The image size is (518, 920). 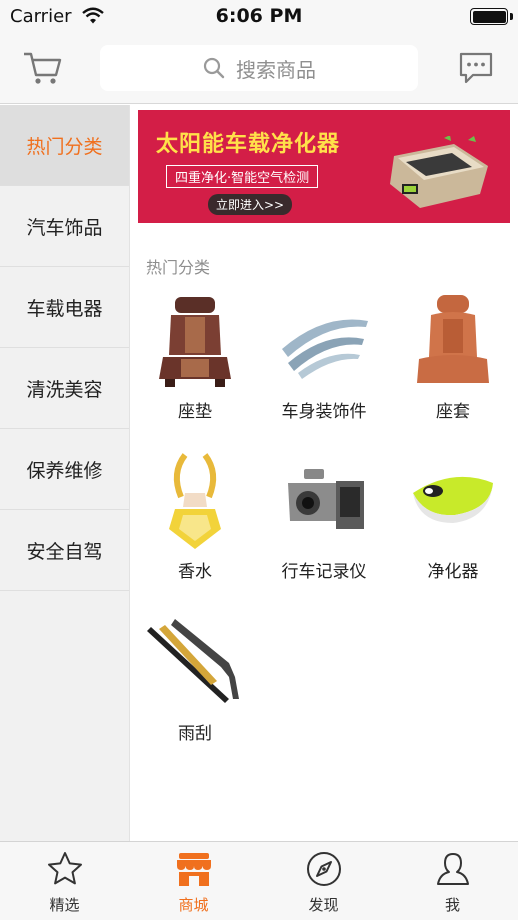 What do you see at coordinates (64, 905) in the screenshot?
I see `tab-label: 精选` at bounding box center [64, 905].